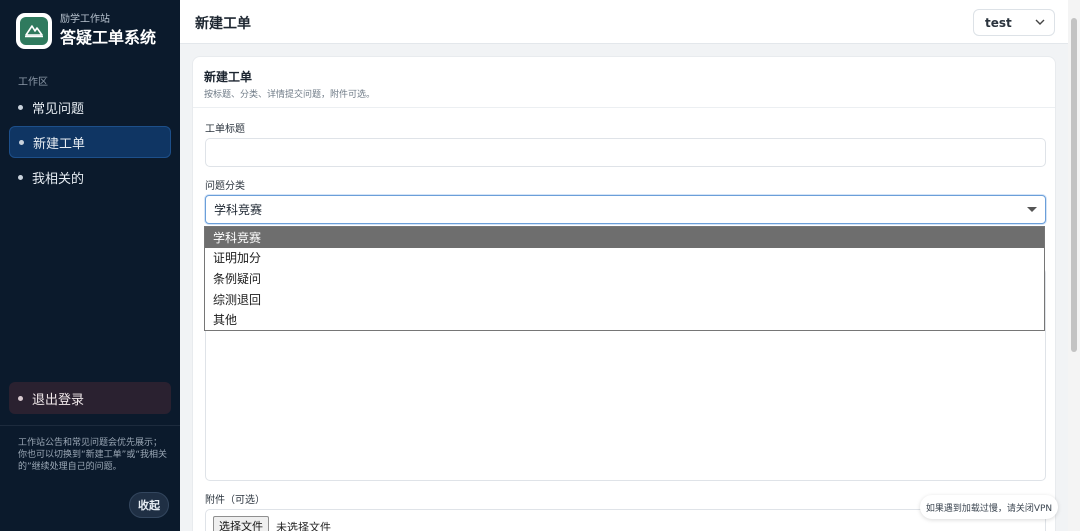 This screenshot has height=531, width=1080. I want to click on logo-icon, so click(34, 31).